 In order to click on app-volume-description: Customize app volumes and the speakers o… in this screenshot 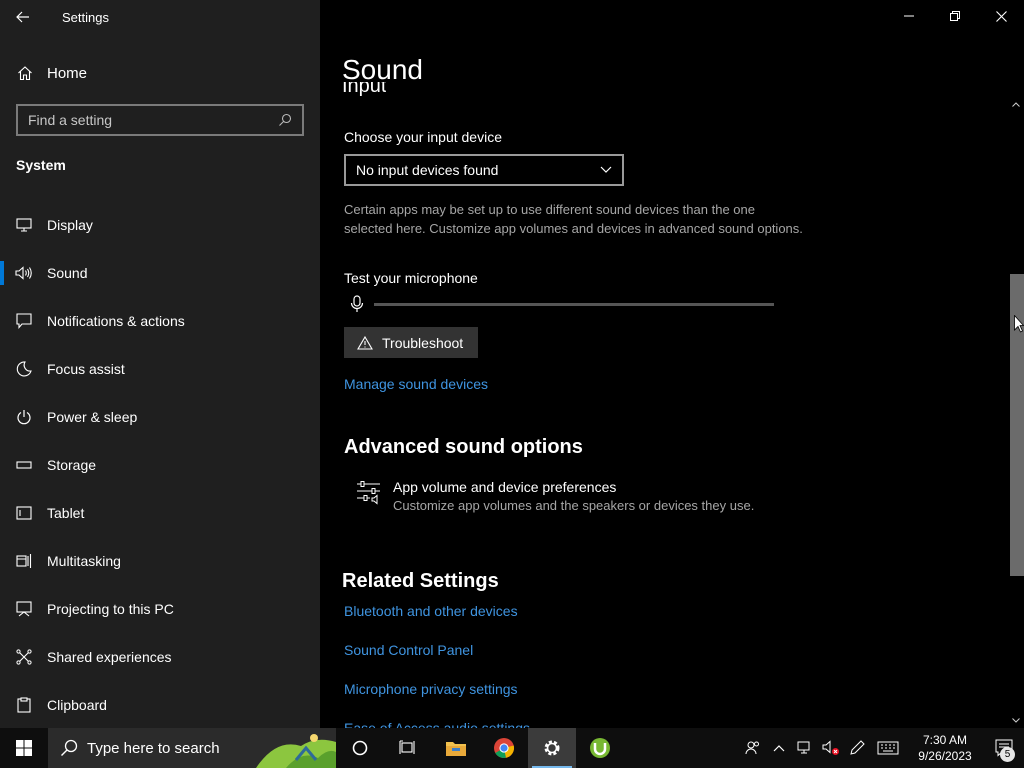, I will do `click(574, 505)`.